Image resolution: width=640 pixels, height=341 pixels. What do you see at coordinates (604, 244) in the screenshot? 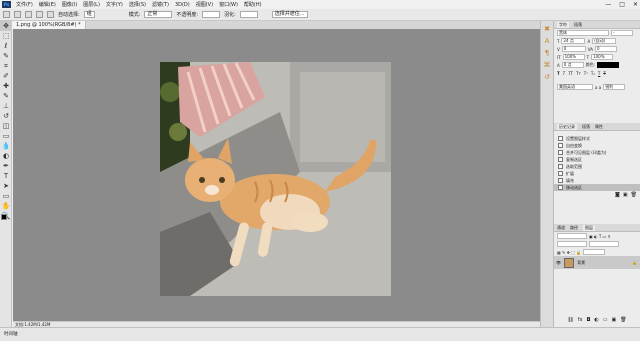
I see `layer-opacity-field` at bounding box center [604, 244].